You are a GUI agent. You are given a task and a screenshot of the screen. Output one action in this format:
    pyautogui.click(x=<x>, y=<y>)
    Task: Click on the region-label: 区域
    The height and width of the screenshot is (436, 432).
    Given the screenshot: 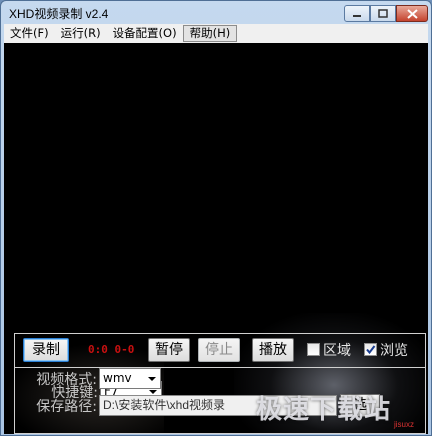 What is the action you would take?
    pyautogui.click(x=337, y=351)
    